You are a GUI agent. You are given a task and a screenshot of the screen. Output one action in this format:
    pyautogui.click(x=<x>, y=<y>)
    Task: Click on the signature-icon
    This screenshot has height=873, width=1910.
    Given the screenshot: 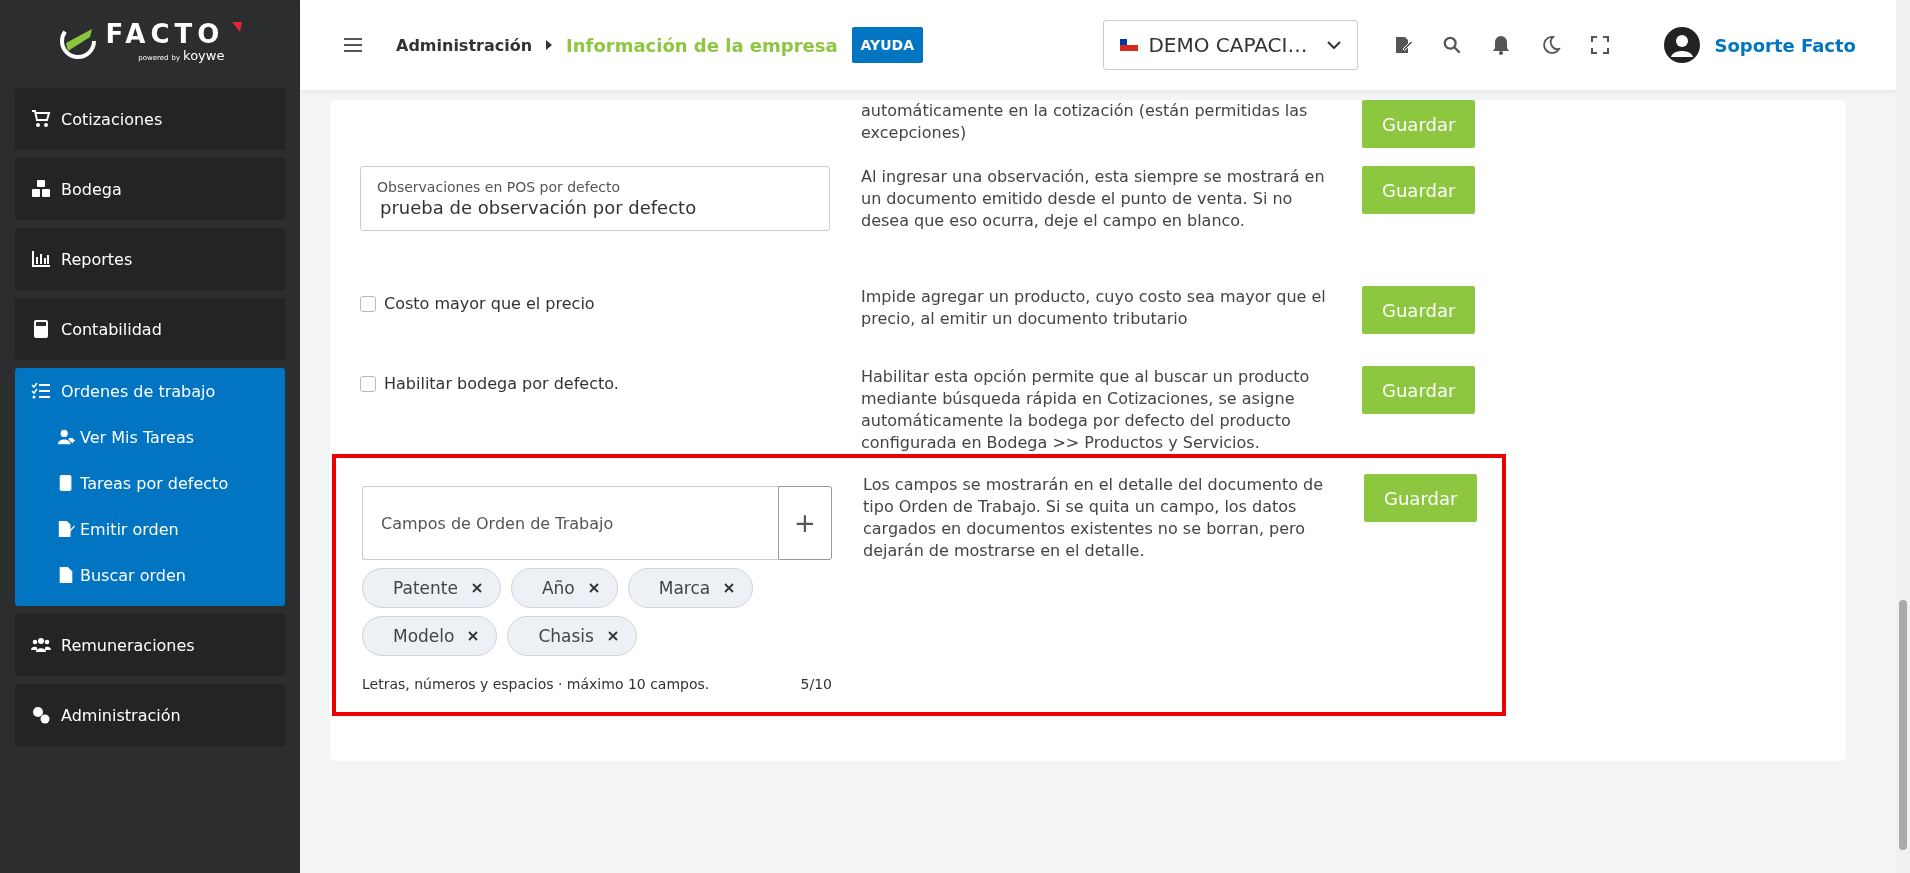 What is the action you would take?
    pyautogui.click(x=66, y=529)
    